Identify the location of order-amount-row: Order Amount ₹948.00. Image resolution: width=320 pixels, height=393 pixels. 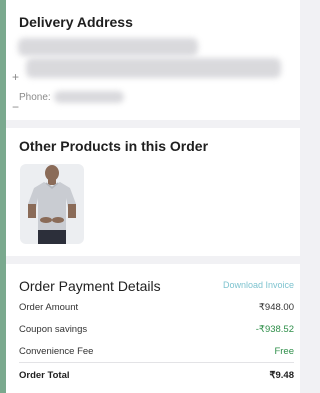
(156, 309).